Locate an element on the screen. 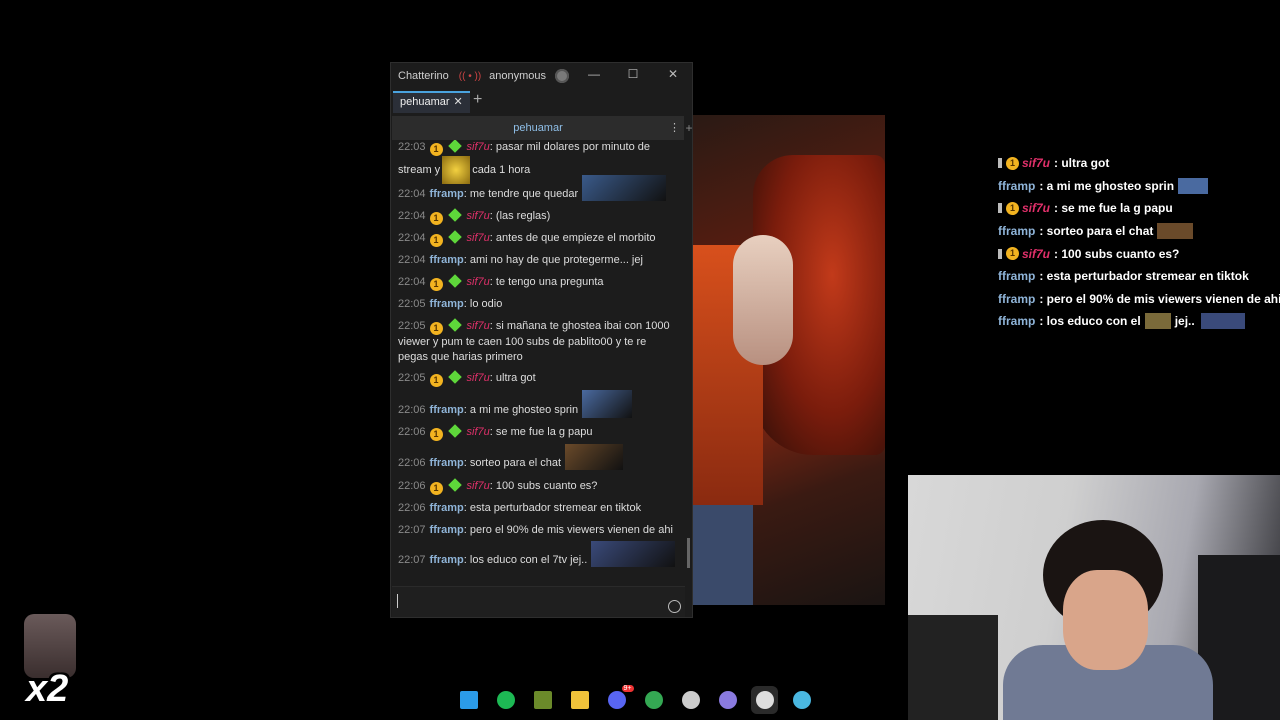 The width and height of the screenshot is (1280, 720). overlay-text: : ultra got is located at coordinates (1082, 163).